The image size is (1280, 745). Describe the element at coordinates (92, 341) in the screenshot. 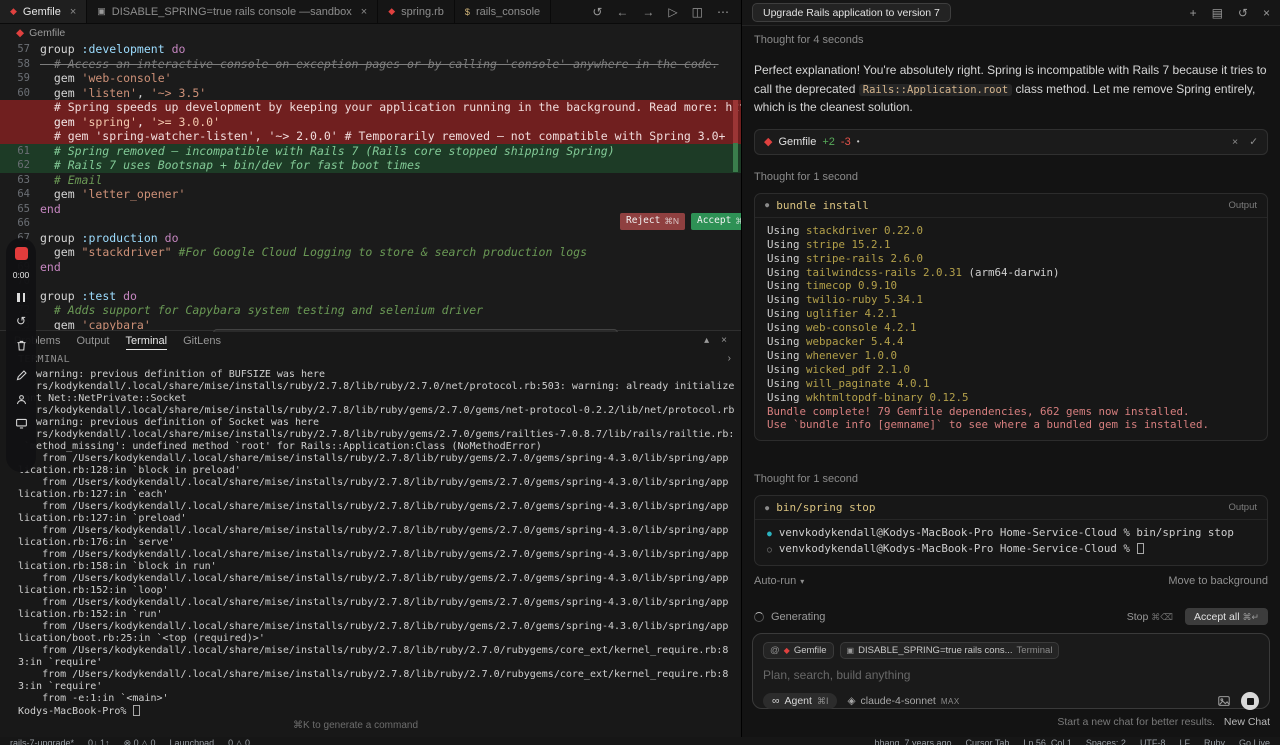

I see `panel-tab-output: Output` at that location.